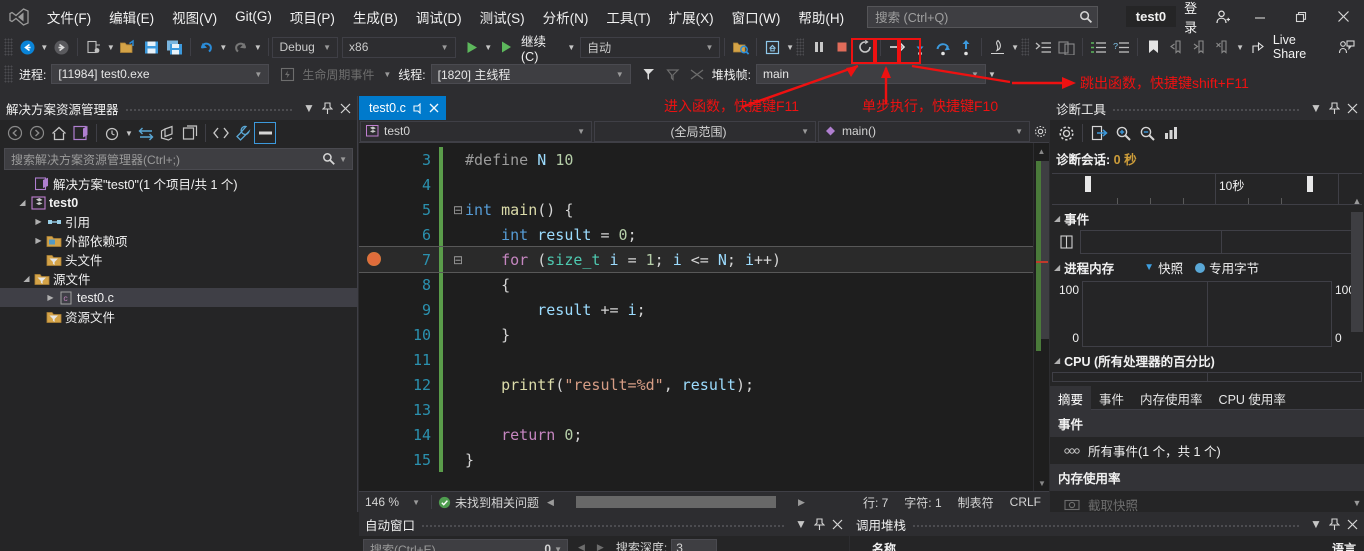 This screenshot has width=1364, height=551. What do you see at coordinates (704, 184) in the screenshot?
I see `code-line: 4` at bounding box center [704, 184].